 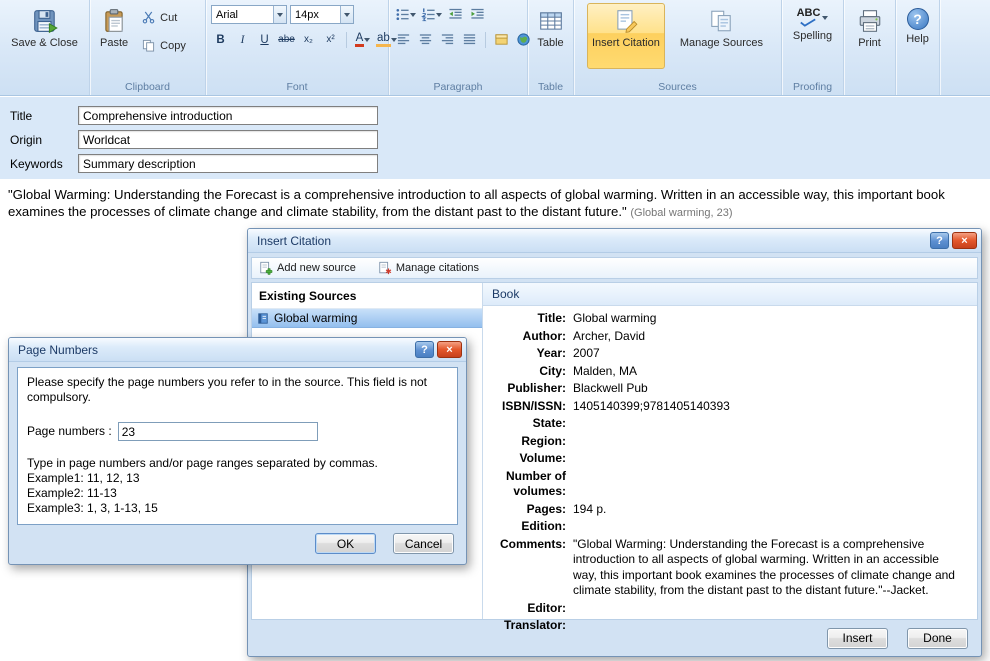 I want to click on book-field-row: Year: 2007, so click(x=730, y=354).